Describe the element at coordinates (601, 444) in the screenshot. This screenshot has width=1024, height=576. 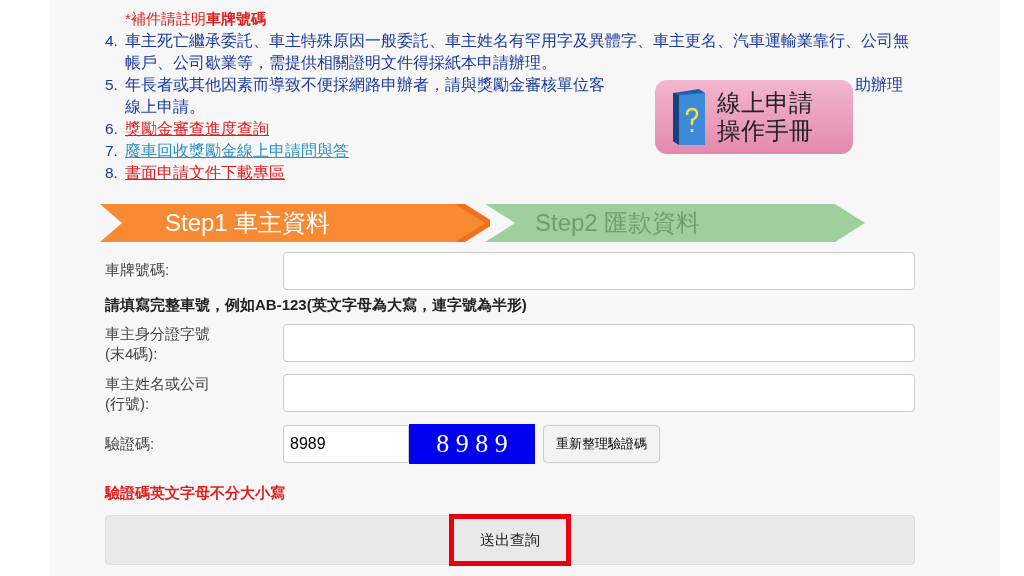
I see `refresh-button: 重新整理驗證碼` at that location.